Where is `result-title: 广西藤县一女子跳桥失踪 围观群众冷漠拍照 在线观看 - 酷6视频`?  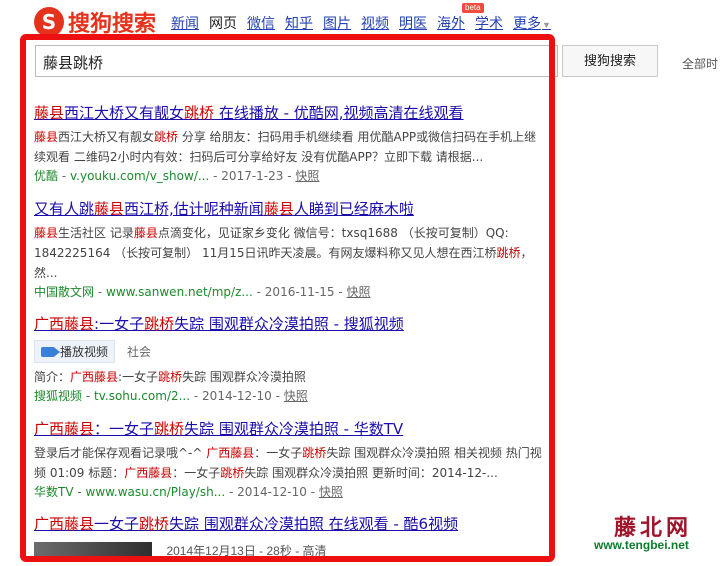
result-title: 广西藤县一女子跳桥失踪 围观群众冷漠拍照 在线观看 - 酷6视频 is located at coordinates (289, 523).